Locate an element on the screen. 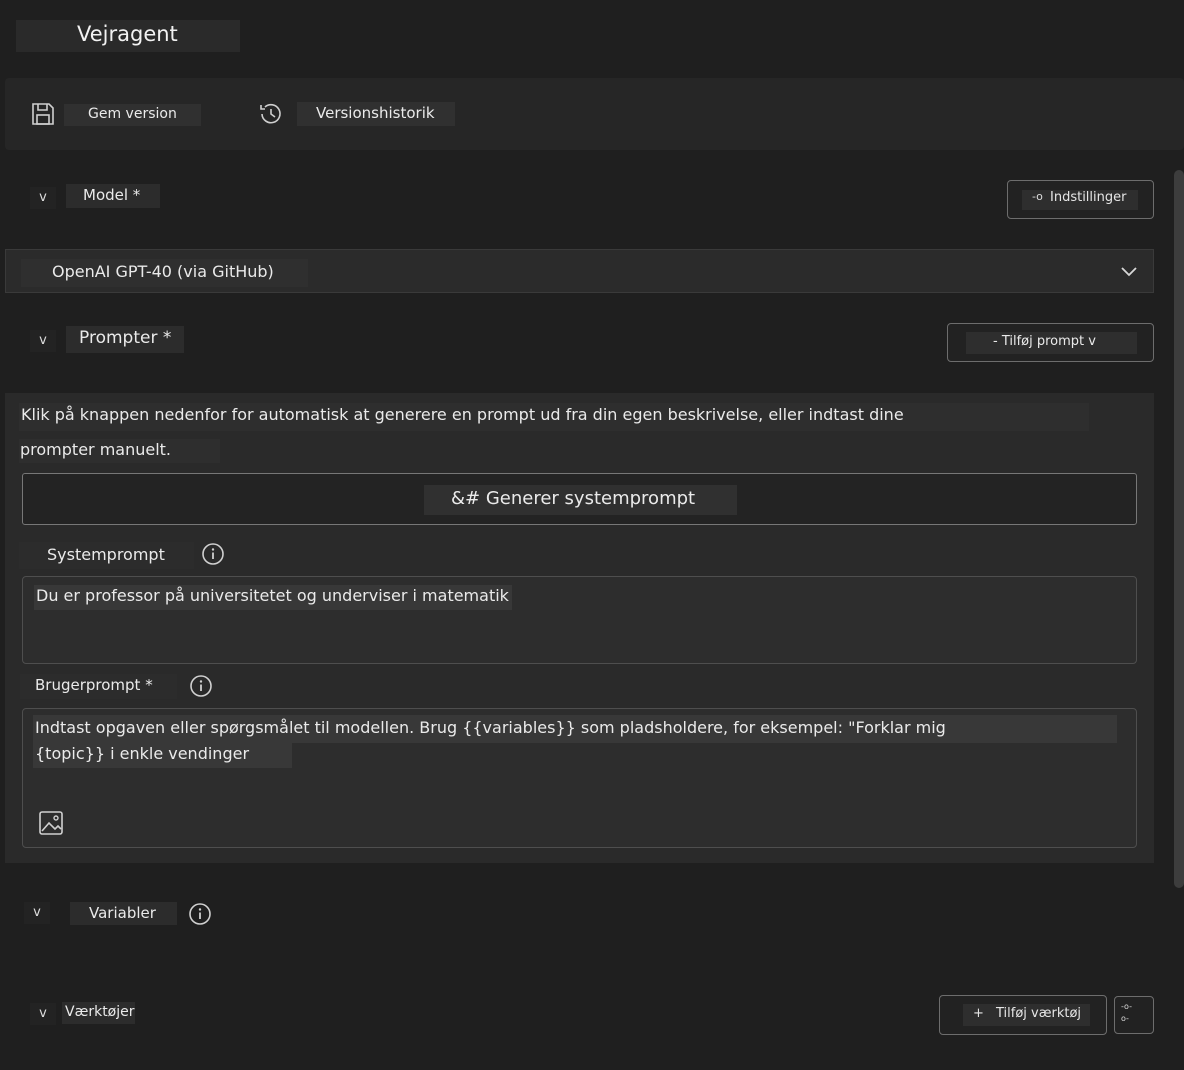  tools-section-label: Værktøjer is located at coordinates (98, 1013).